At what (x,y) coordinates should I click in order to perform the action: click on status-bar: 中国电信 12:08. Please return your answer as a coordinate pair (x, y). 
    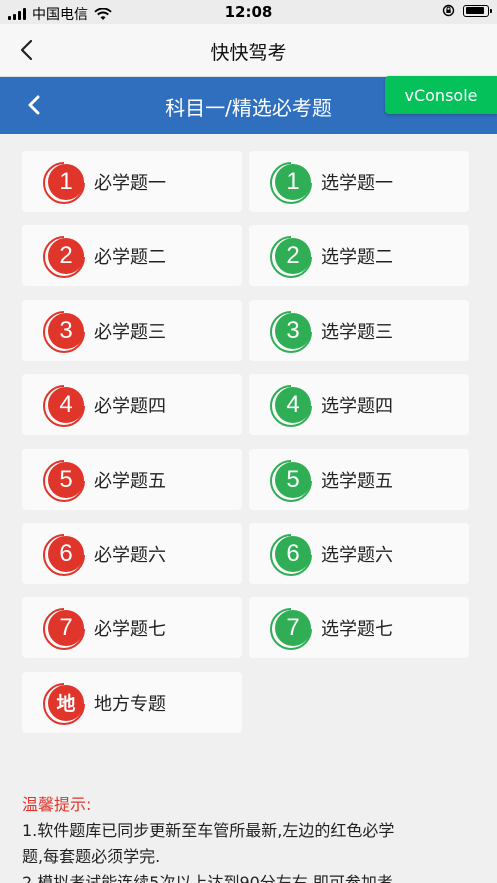
    Looking at the image, I should click on (248, 12).